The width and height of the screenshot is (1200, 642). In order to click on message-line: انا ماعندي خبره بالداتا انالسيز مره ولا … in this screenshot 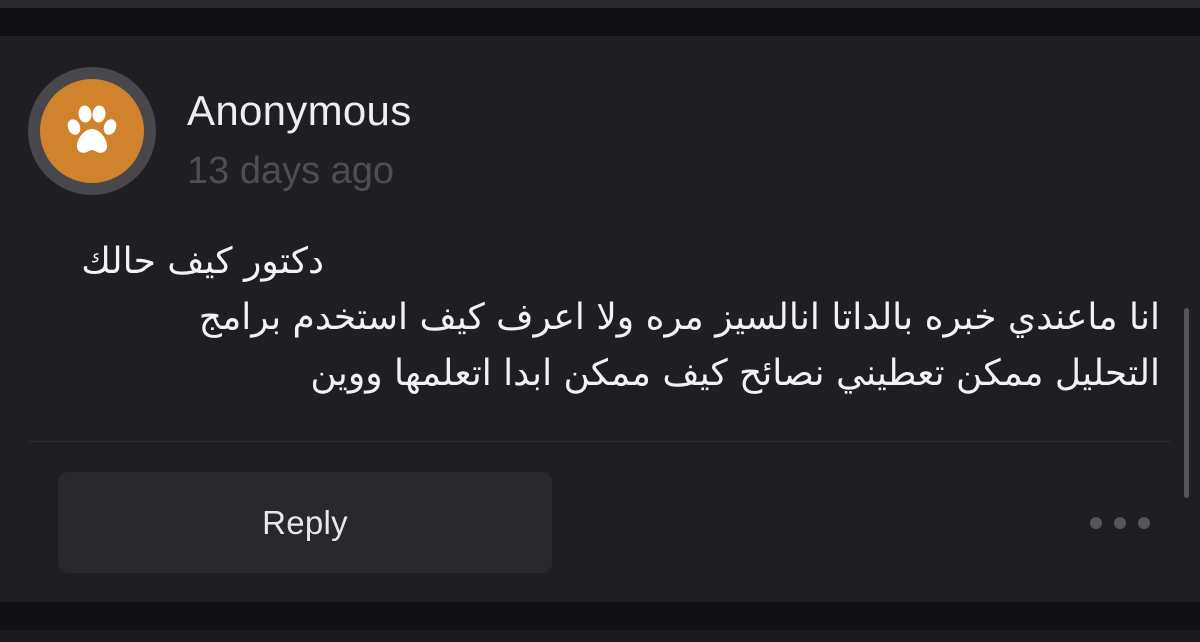, I will do `click(679, 317)`.